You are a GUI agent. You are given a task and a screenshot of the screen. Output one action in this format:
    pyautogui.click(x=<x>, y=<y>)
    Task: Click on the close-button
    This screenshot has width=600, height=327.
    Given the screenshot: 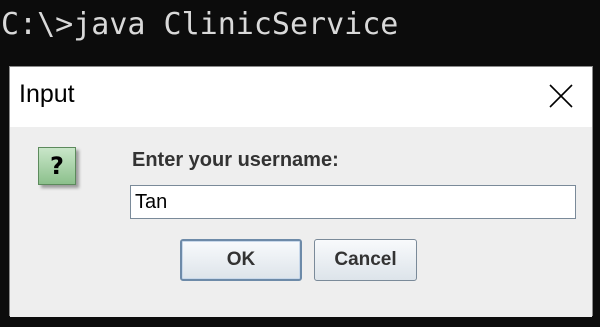 What is the action you would take?
    pyautogui.click(x=561, y=96)
    